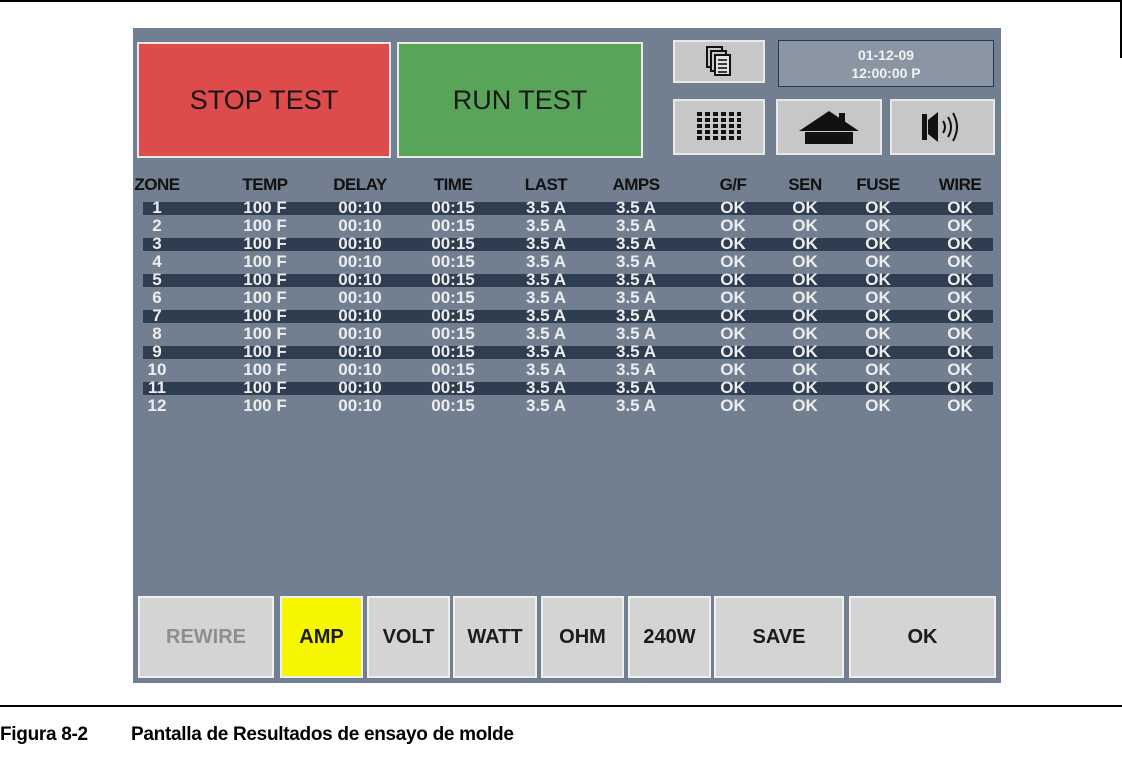  Describe the element at coordinates (453, 184) in the screenshot. I see `column-header-time: TIME` at that location.